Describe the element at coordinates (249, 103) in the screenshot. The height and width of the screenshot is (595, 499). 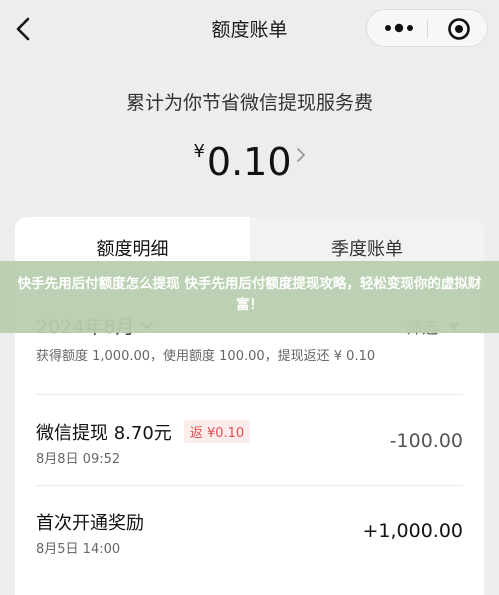
I see `savings-title: 累计为你节省微信提现服务费` at that location.